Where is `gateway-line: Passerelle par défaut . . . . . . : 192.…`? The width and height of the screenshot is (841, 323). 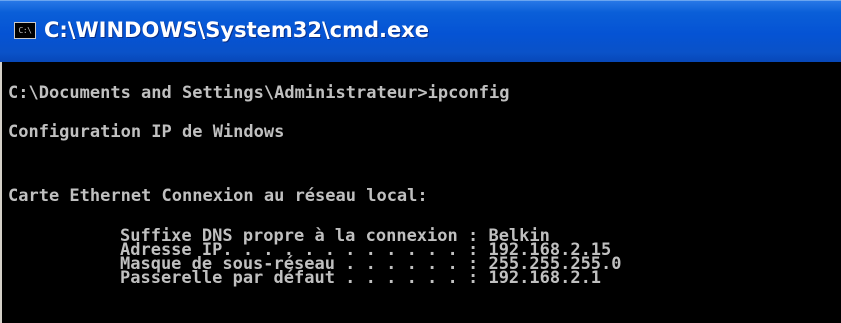
gateway-line: Passerelle par défaut . . . . . . : 192.… is located at coordinates (361, 278).